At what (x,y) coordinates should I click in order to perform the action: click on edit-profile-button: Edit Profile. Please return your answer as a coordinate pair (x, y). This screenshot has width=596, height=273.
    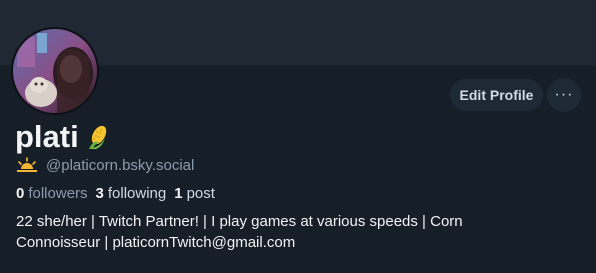
    Looking at the image, I should click on (496, 95).